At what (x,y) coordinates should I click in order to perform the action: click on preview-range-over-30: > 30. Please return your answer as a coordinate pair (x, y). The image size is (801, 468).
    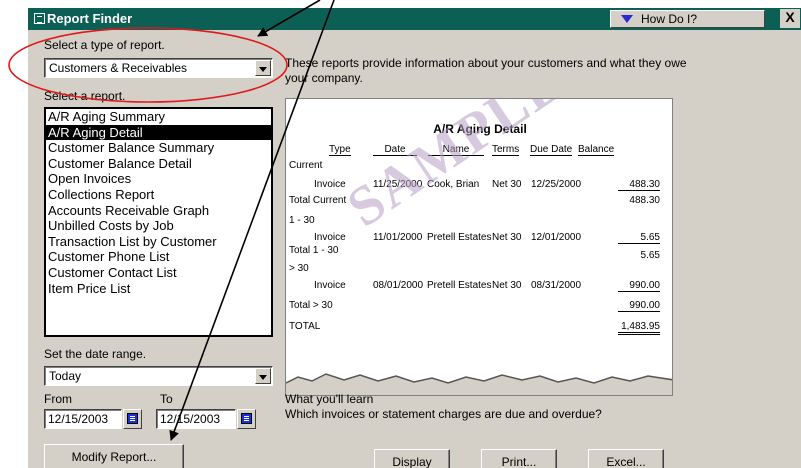
    Looking at the image, I should click on (299, 268).